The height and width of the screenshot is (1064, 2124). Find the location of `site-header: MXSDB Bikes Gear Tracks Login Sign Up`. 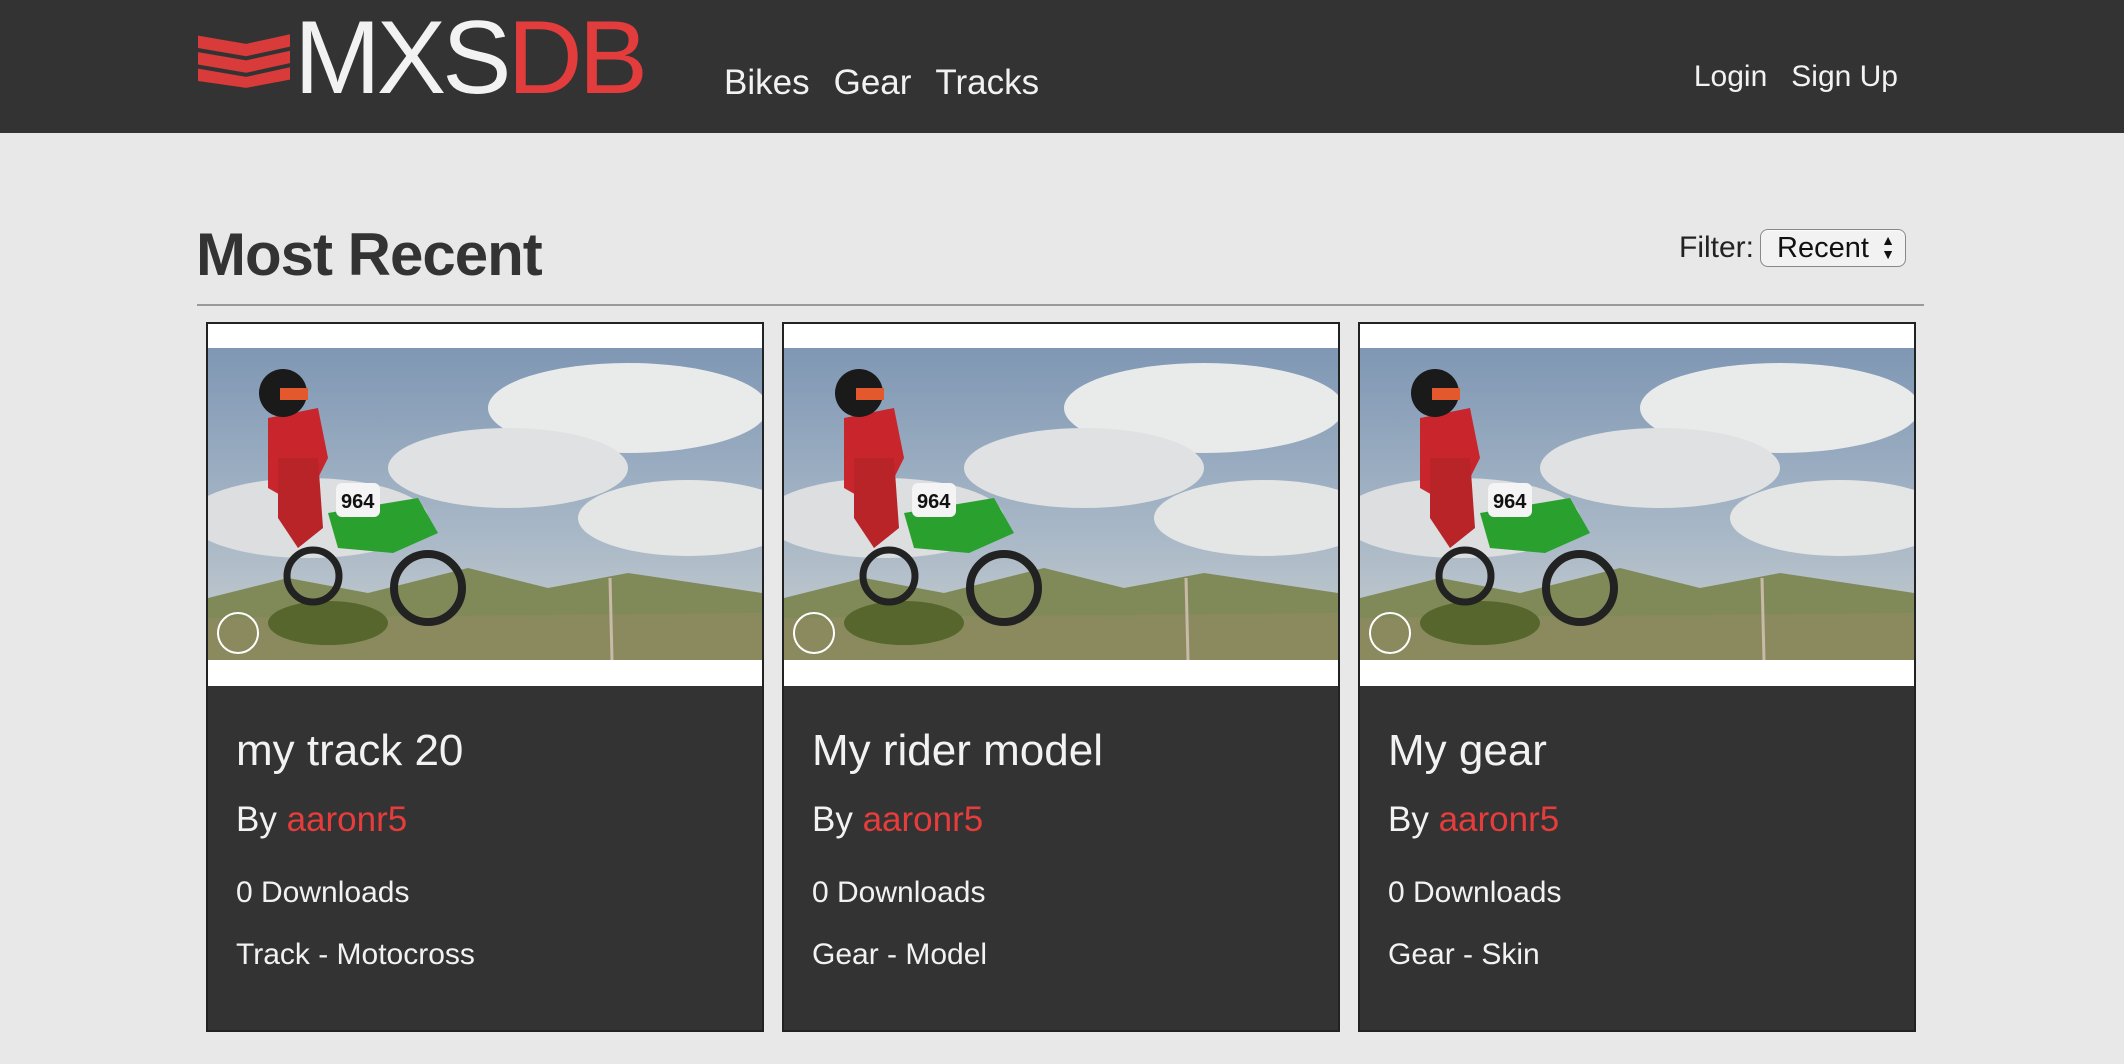

site-header: MXSDB Bikes Gear Tracks Login Sign Up is located at coordinates (1062, 66).